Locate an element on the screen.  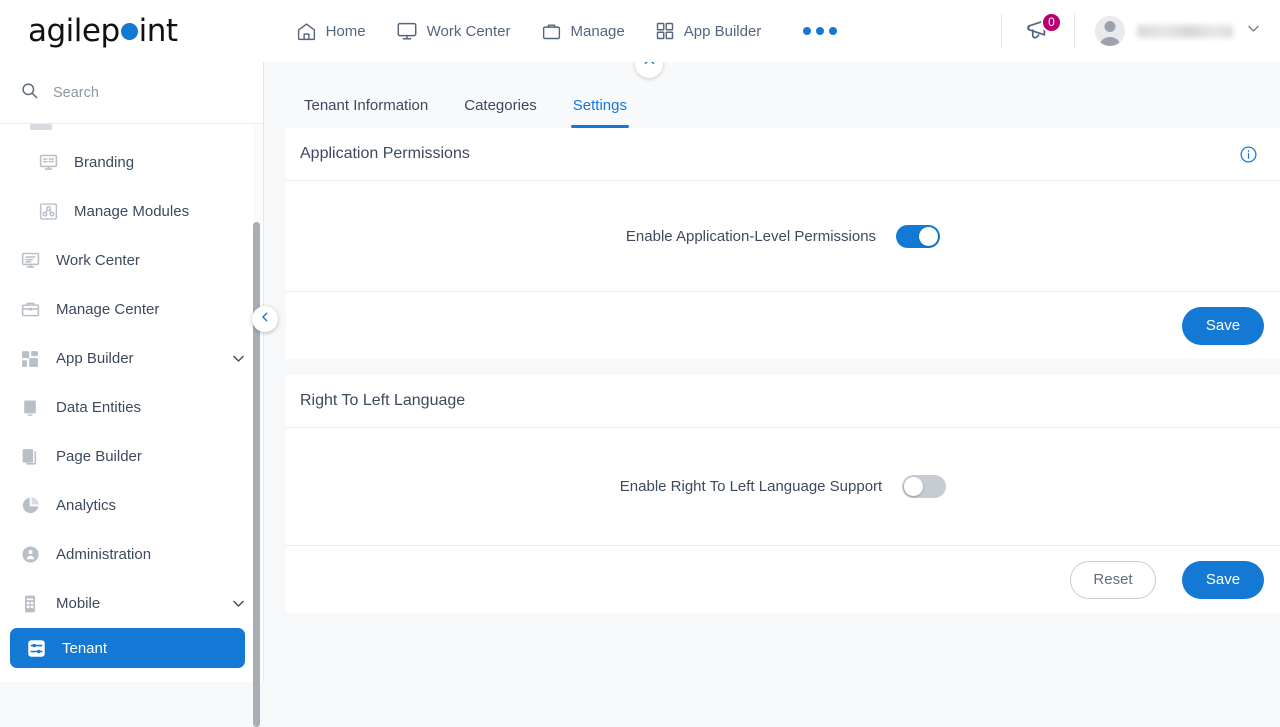
settings-tabbar: Tenant Information Categories Settings is located at coordinates (772, 95).